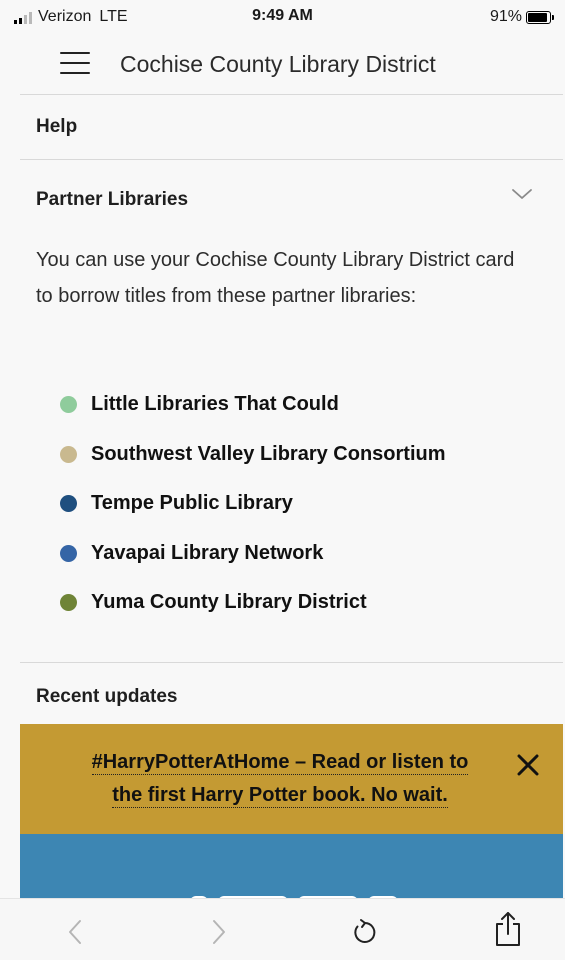 This screenshot has width=565, height=960. Describe the element at coordinates (107, 696) in the screenshot. I see `recent-updates-heading: Recent updates` at that location.